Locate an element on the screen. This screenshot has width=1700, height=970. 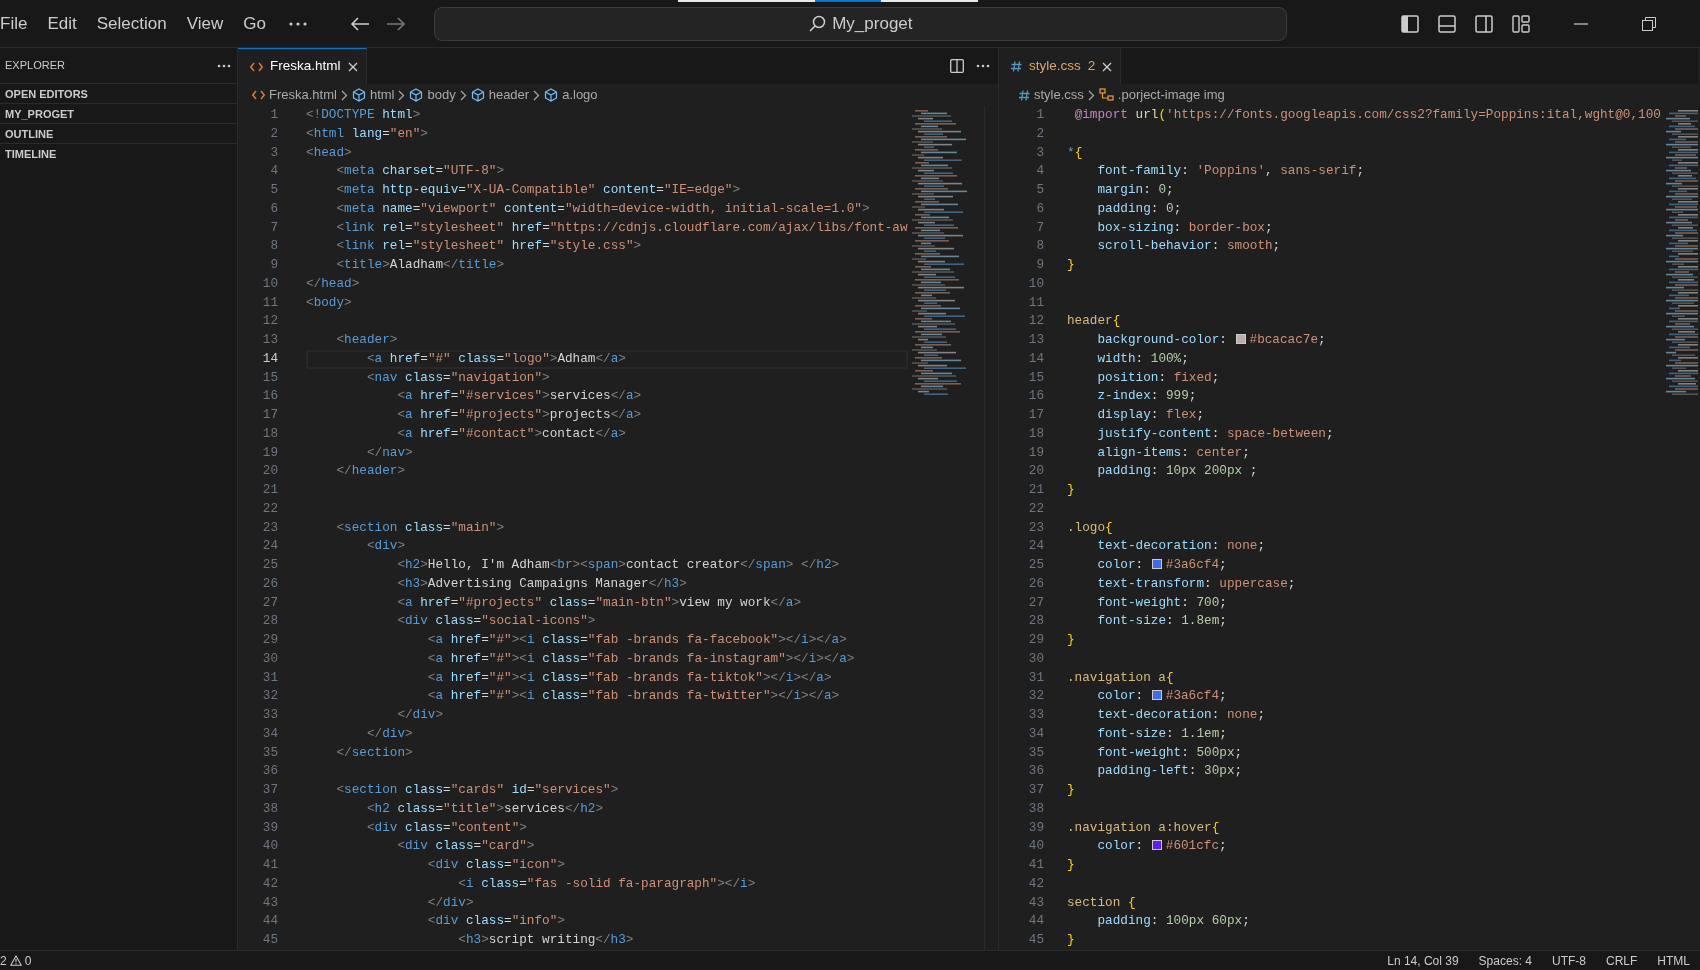
code-line: section { is located at coordinates (1101, 902).